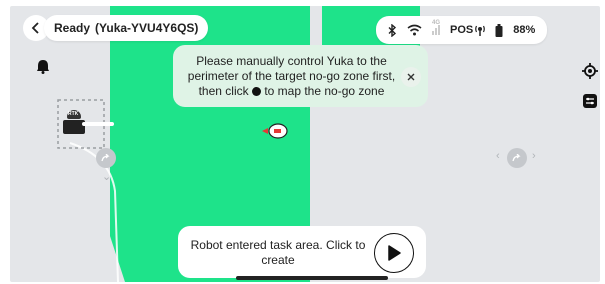  What do you see at coordinates (98, 124) in the screenshot?
I see `charging-cable` at bounding box center [98, 124].